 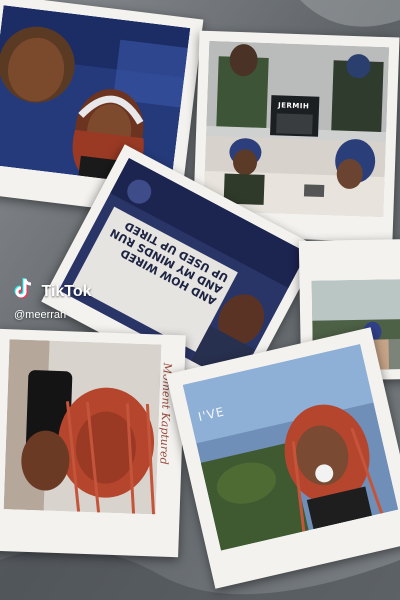 What do you see at coordinates (293, 106) in the screenshot?
I see `album-title-text: JERMIH` at bounding box center [293, 106].